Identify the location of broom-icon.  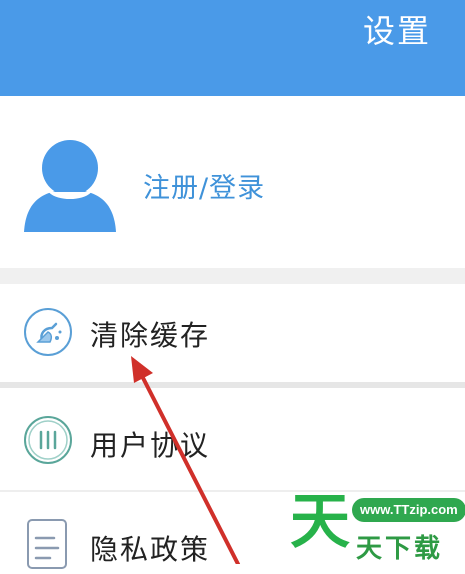
(48, 332).